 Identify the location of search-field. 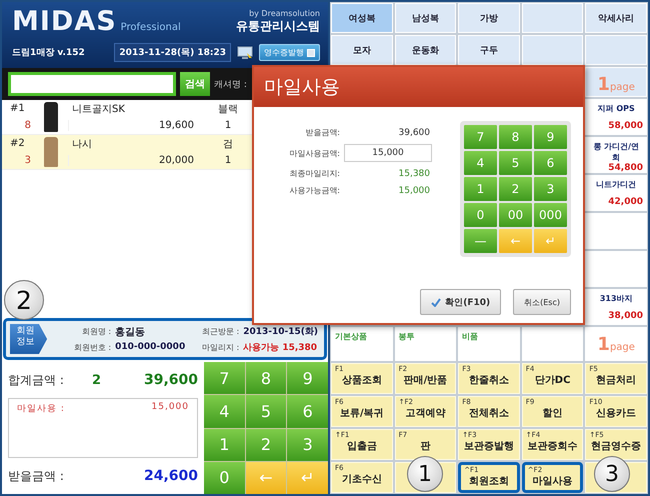
(92, 84).